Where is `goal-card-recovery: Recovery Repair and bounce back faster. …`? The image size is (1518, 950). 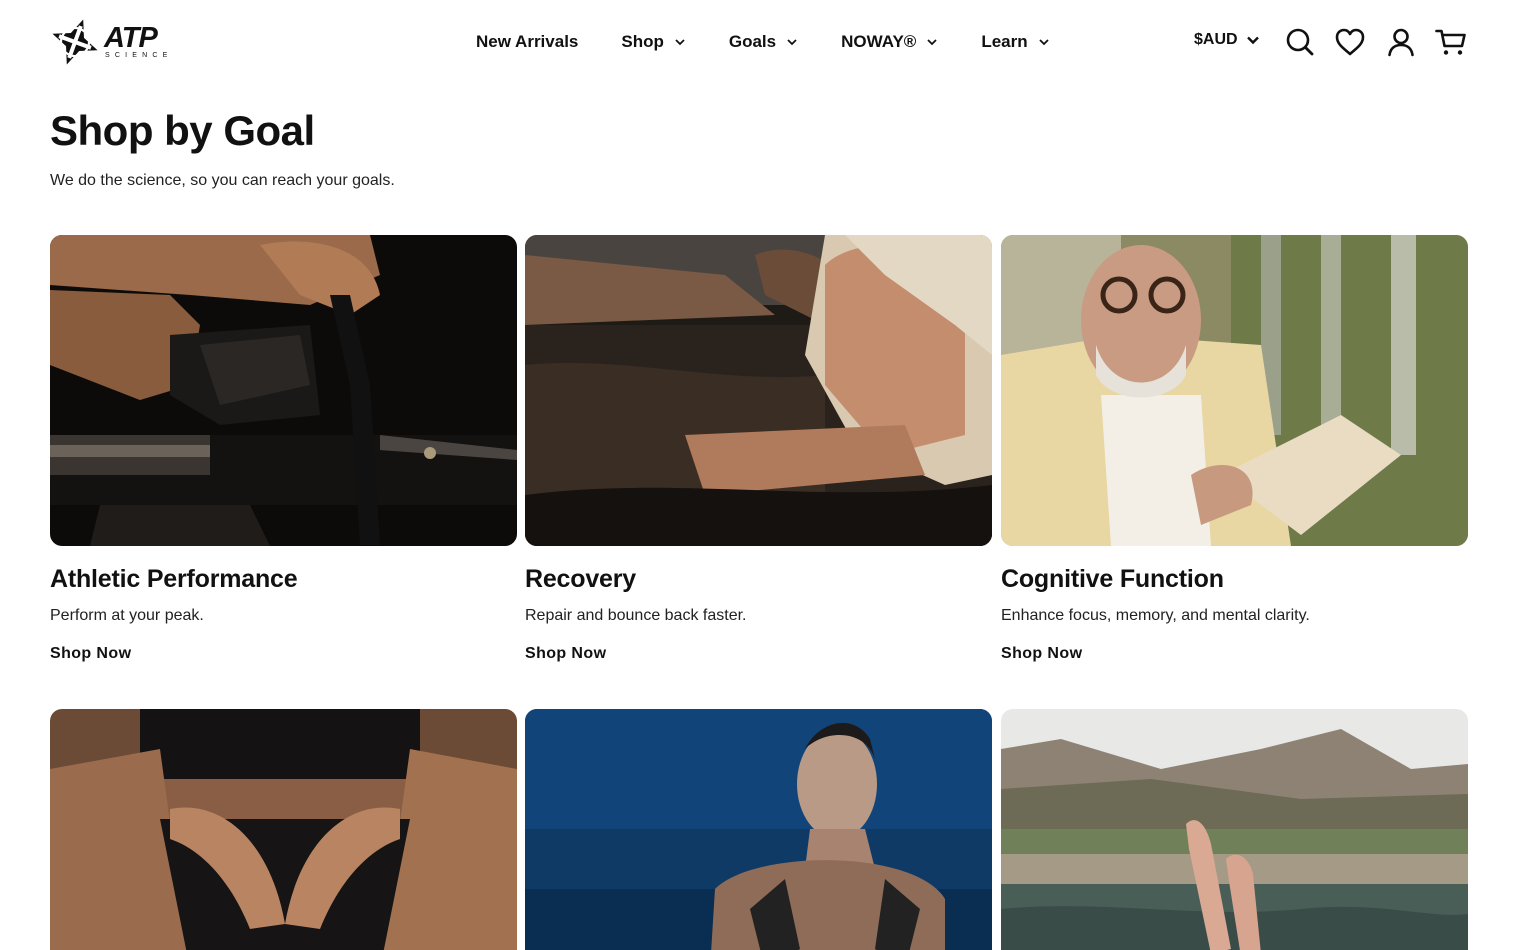
goal-card-recovery: Recovery Repair and bounce back faster. … is located at coordinates (758, 449).